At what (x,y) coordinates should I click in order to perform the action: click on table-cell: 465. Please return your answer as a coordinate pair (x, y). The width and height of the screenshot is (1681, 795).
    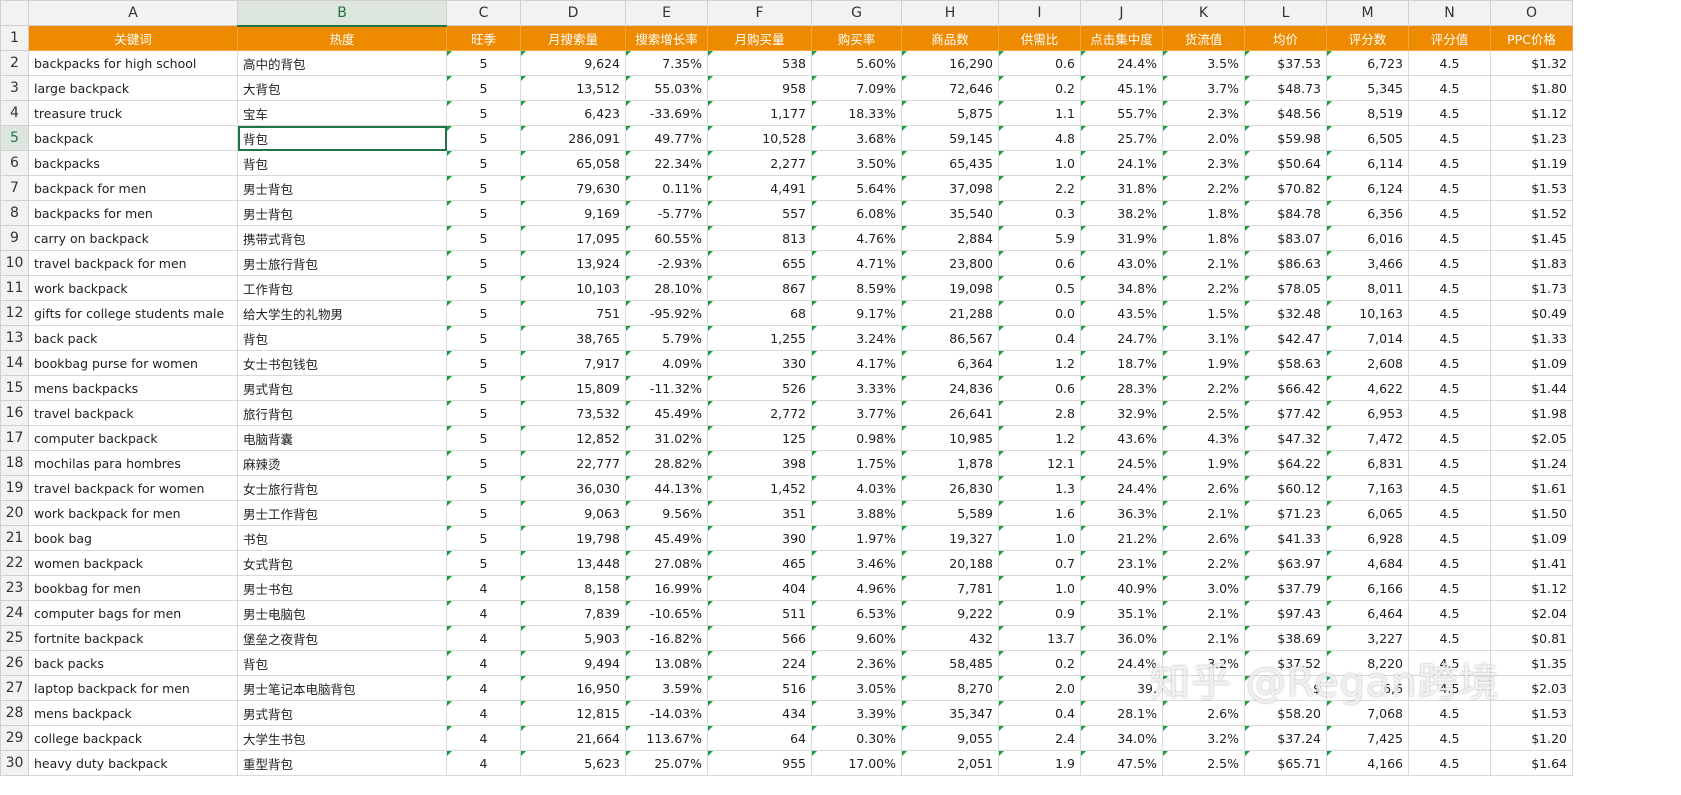
    Looking at the image, I should click on (759, 563).